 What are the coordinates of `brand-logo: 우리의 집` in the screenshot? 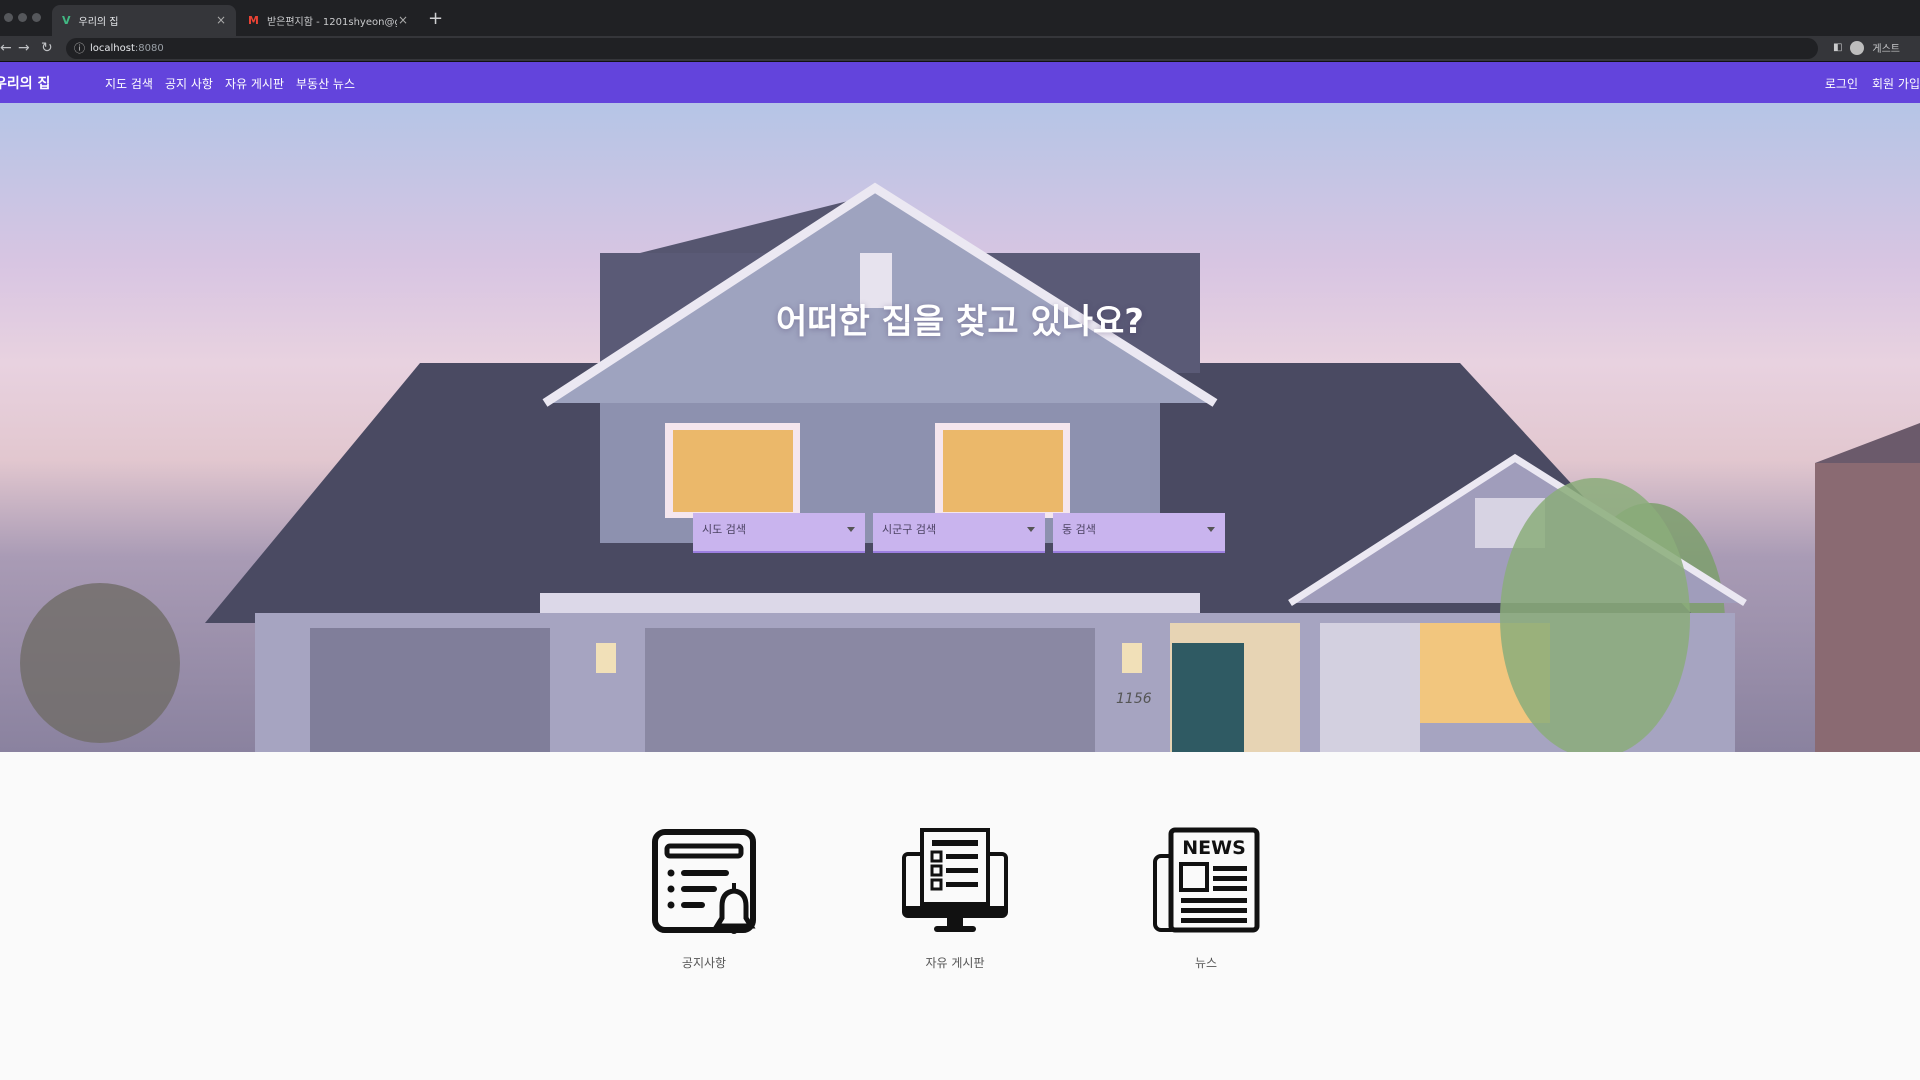 It's located at (25, 83).